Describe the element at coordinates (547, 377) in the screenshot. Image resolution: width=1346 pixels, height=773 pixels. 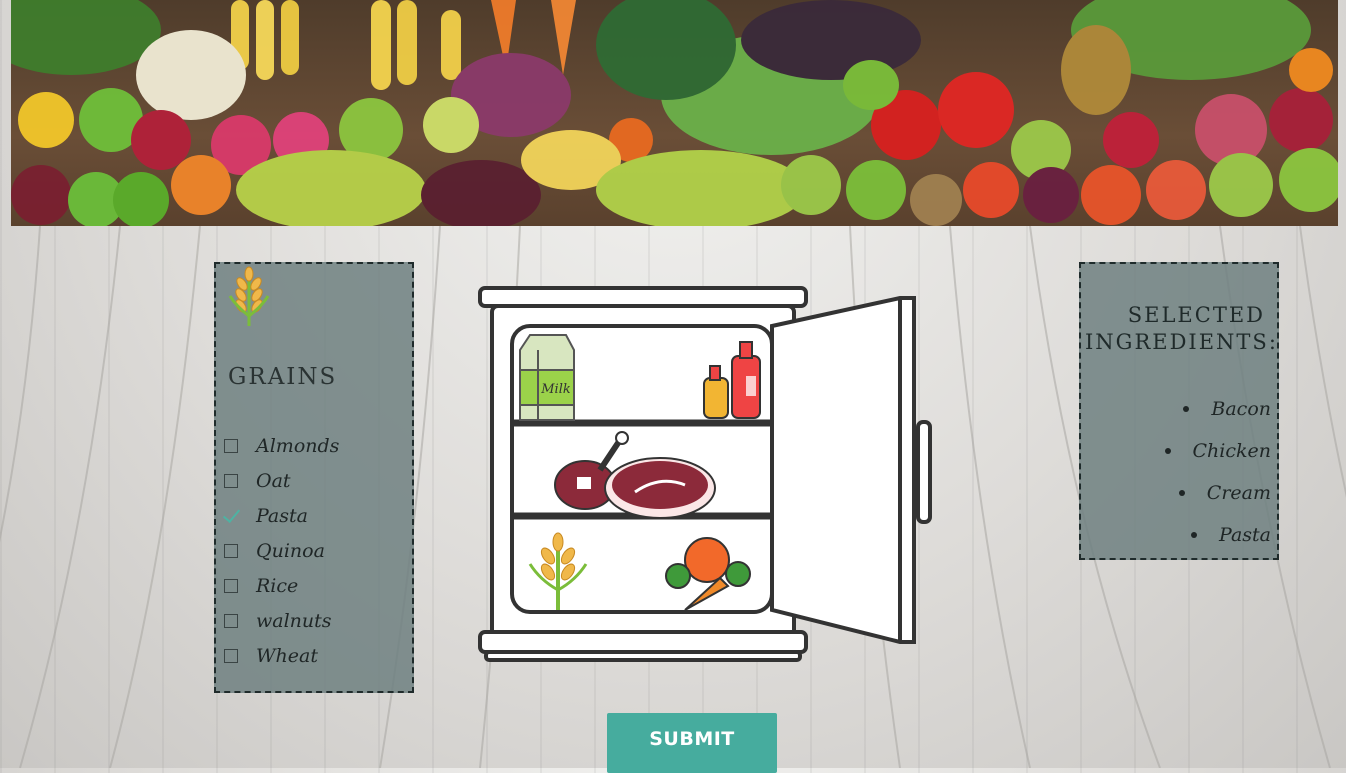
I see `milk-carton-icon: Milk` at that location.